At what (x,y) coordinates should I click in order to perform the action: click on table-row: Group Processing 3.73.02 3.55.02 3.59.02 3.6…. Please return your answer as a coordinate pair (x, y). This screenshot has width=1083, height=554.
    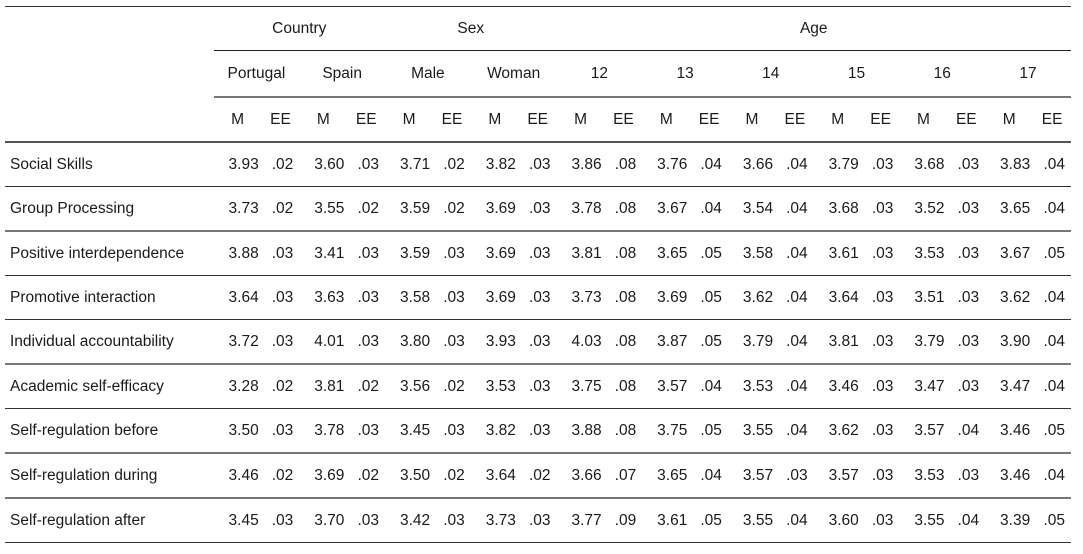
    Looking at the image, I should click on (538, 209).